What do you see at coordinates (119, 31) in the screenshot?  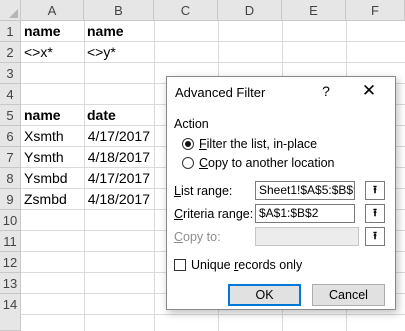 I see `cell-b1: name` at bounding box center [119, 31].